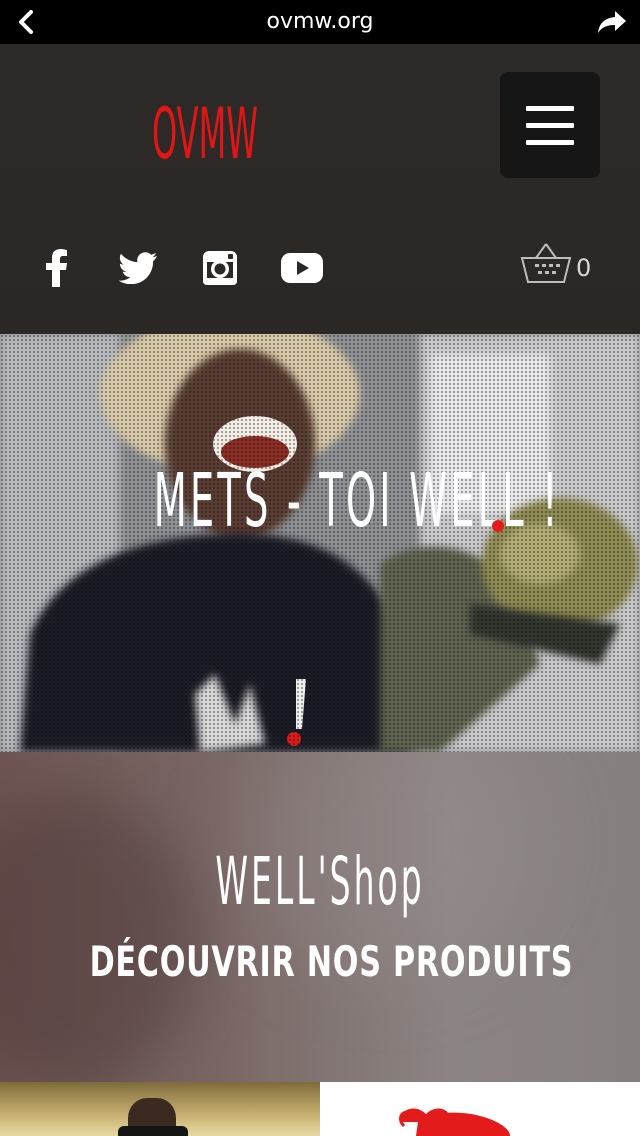 Image resolution: width=640 pixels, height=1136 pixels. Describe the element at coordinates (357, 501) in the screenshot. I see `hero-title-text: METS - TOI WELL !` at that location.